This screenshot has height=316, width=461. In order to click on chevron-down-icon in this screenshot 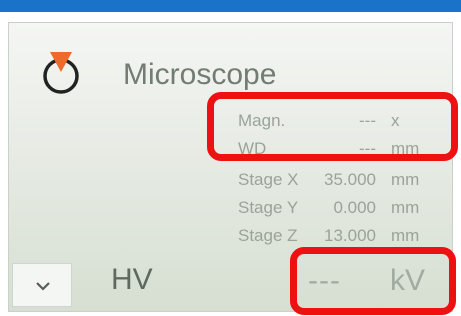, I will do `click(43, 286)`.